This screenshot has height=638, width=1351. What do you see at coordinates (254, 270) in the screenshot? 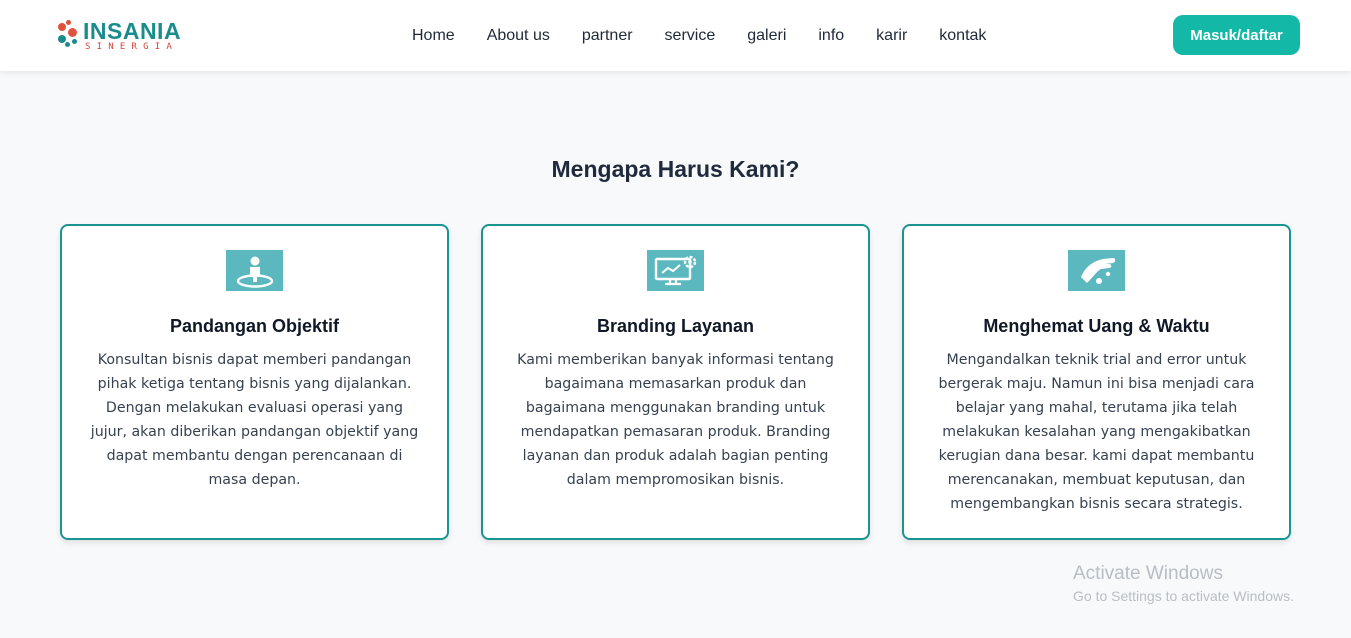
I see `person-target-icon` at bounding box center [254, 270].